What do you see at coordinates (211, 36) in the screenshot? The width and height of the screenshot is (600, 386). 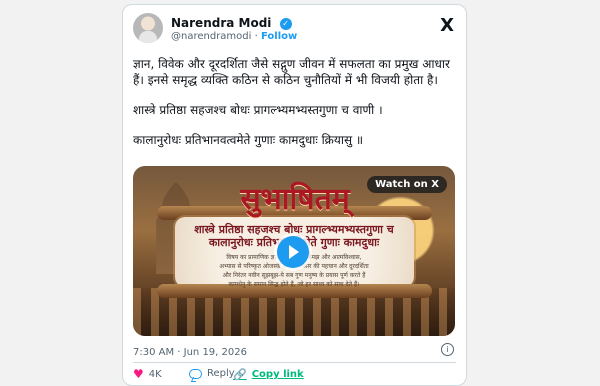 I see `author-handle: @narendramodi` at bounding box center [211, 36].